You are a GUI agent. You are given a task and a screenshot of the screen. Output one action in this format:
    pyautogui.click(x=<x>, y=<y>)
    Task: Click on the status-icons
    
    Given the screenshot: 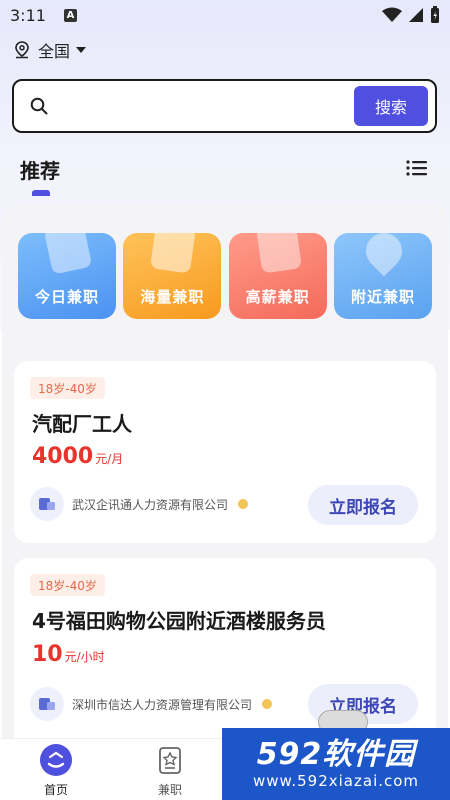 What is the action you would take?
    pyautogui.click(x=411, y=15)
    